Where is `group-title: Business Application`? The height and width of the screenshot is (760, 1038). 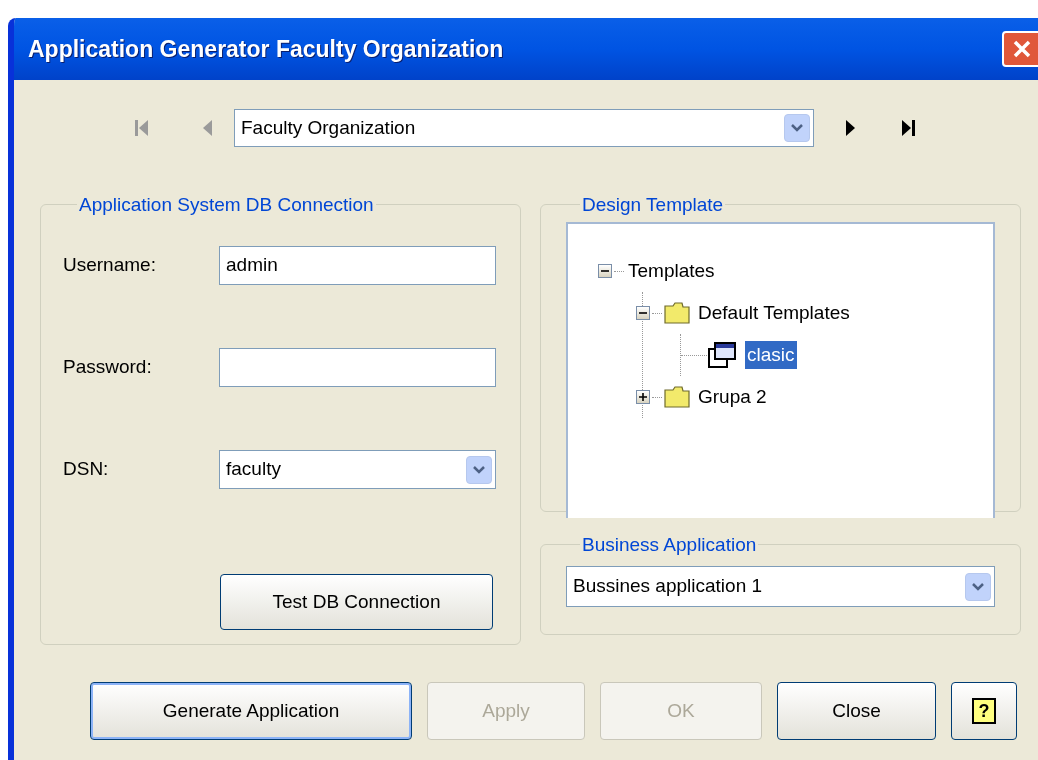
group-title: Business Application is located at coordinates (669, 544).